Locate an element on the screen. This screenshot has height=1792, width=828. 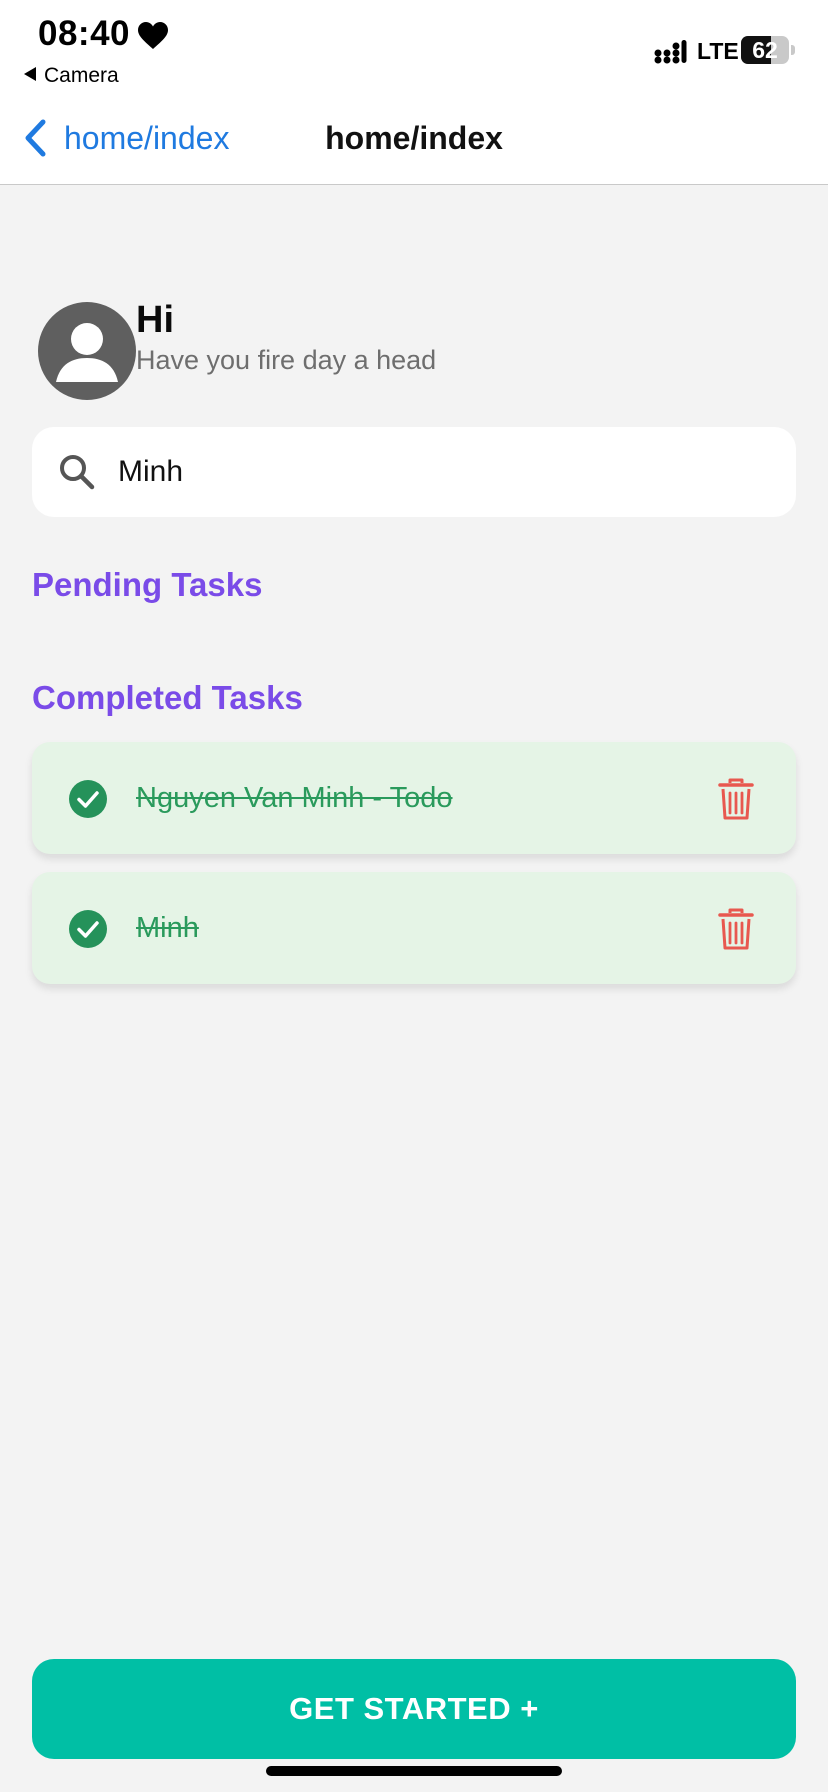
battery-cap is located at coordinates (793, 50).